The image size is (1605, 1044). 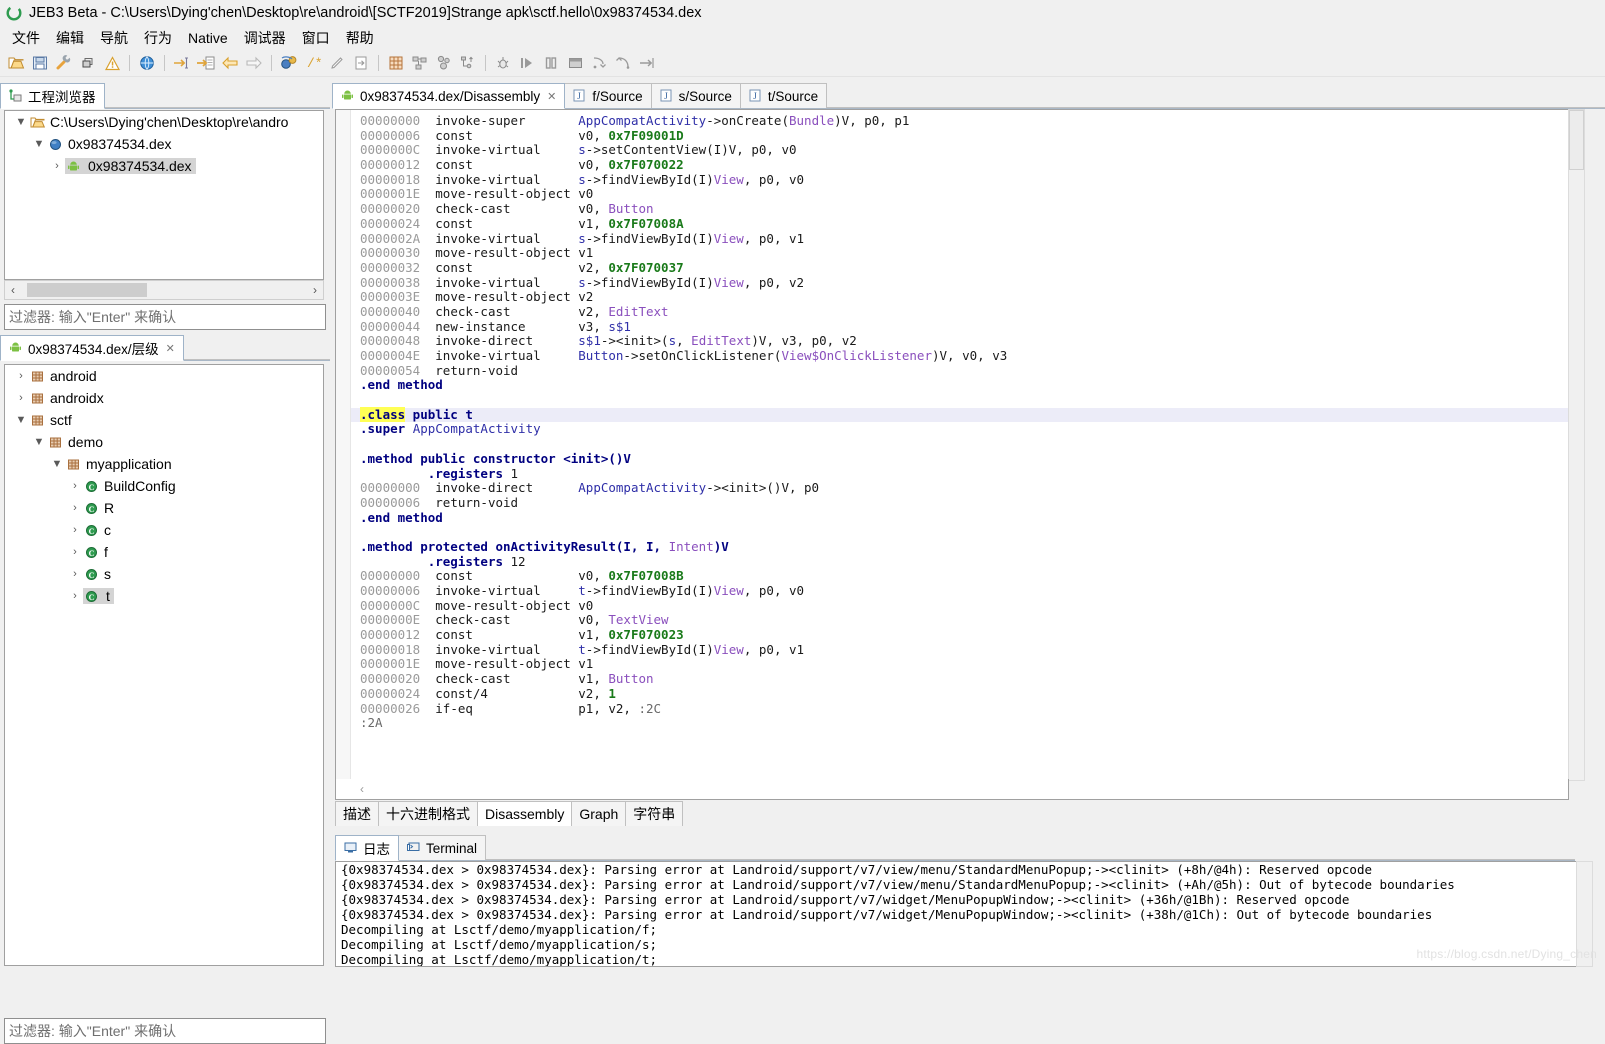 I want to click on hierarchy-icon, so click(x=468, y=63).